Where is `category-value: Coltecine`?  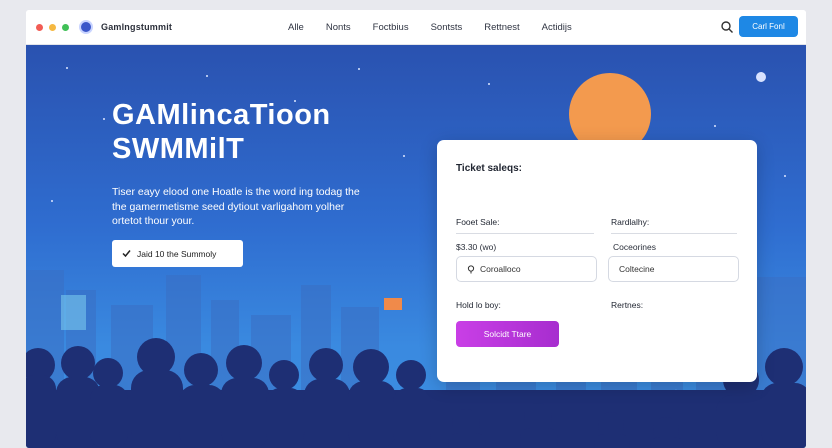 category-value: Coltecine is located at coordinates (637, 269).